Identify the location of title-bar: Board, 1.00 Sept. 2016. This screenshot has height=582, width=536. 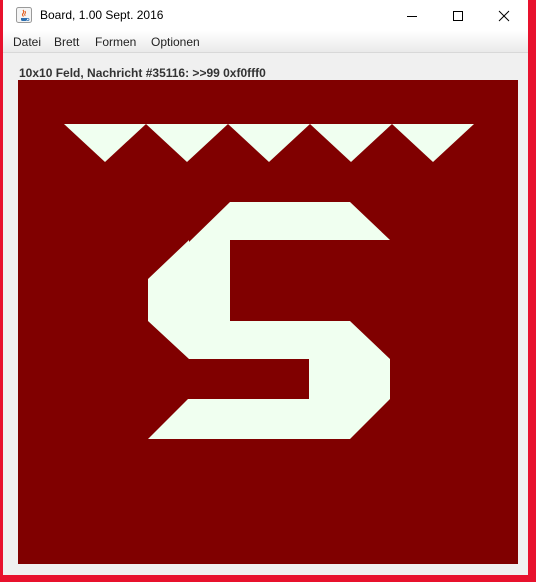
(265, 15).